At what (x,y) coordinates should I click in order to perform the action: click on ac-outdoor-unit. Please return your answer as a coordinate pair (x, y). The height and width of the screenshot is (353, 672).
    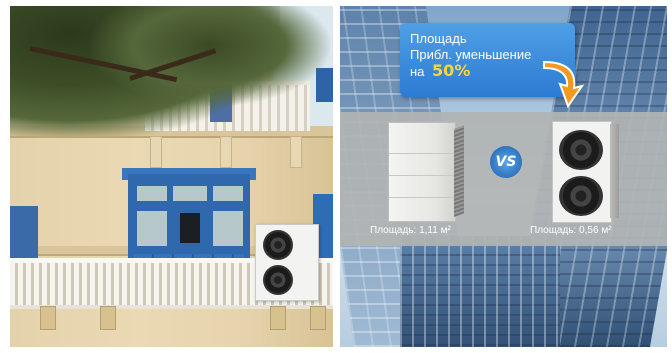
    Looking at the image, I should click on (287, 262).